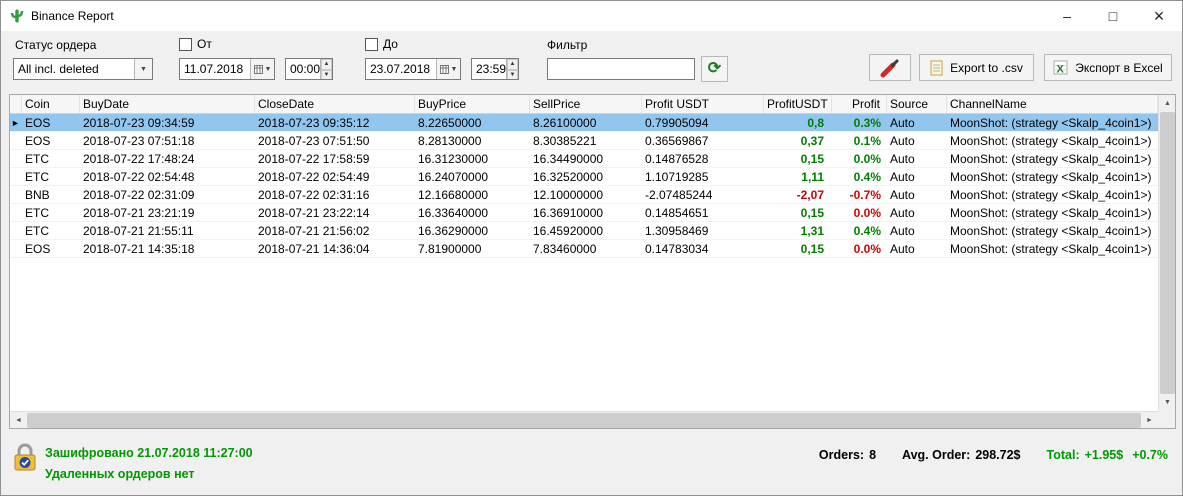 Image resolution: width=1183 pixels, height=496 pixels. Describe the element at coordinates (335, 104) in the screenshot. I see `column-header-closedate: CloseDate` at that location.